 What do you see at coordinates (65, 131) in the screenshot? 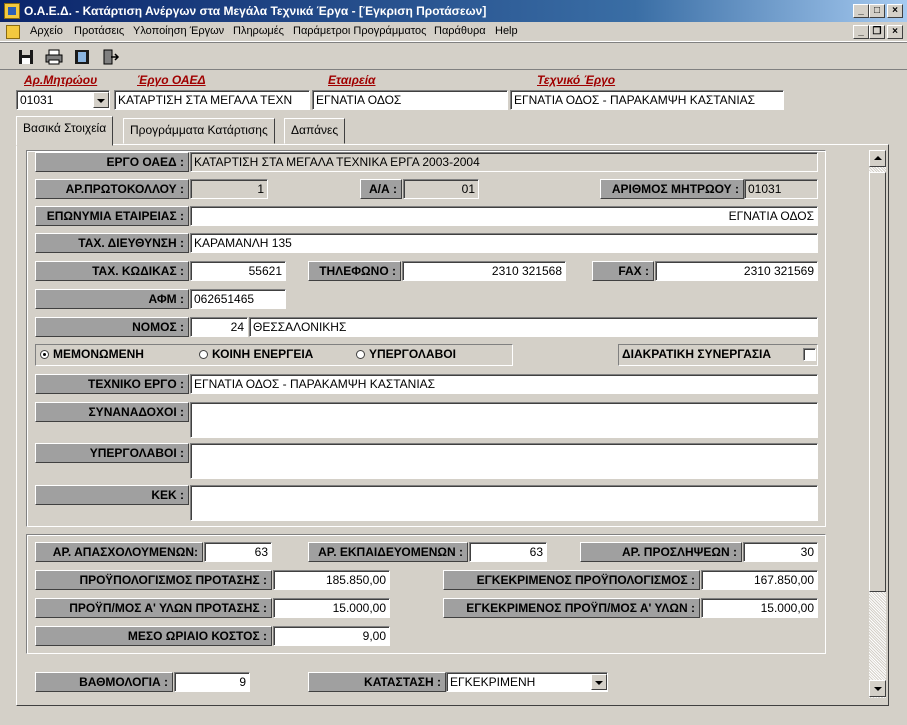
I see `tab-basic-info: Βασικά Στοιχεία` at bounding box center [65, 131].